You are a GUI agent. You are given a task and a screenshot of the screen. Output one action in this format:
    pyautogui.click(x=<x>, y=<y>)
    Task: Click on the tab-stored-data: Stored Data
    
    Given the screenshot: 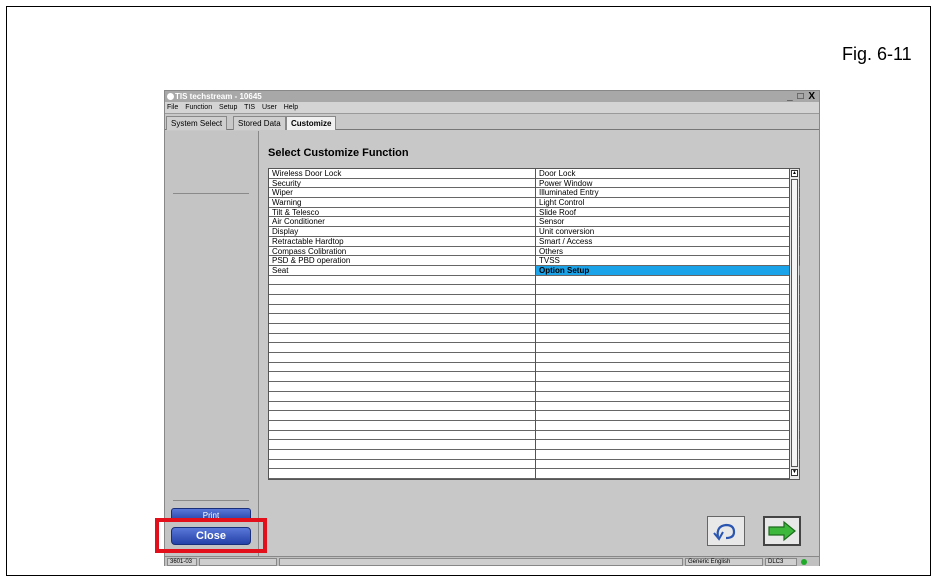 What is the action you would take?
    pyautogui.click(x=259, y=123)
    